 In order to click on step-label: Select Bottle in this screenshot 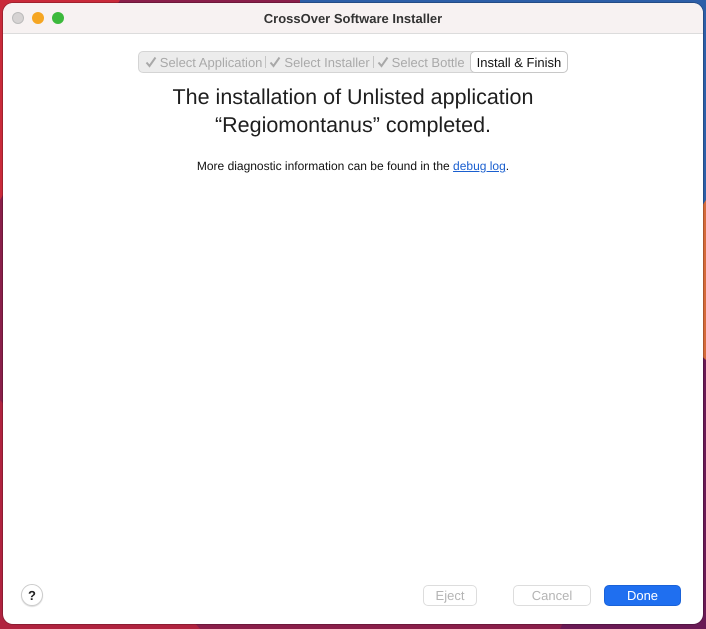, I will do `click(428, 62)`.